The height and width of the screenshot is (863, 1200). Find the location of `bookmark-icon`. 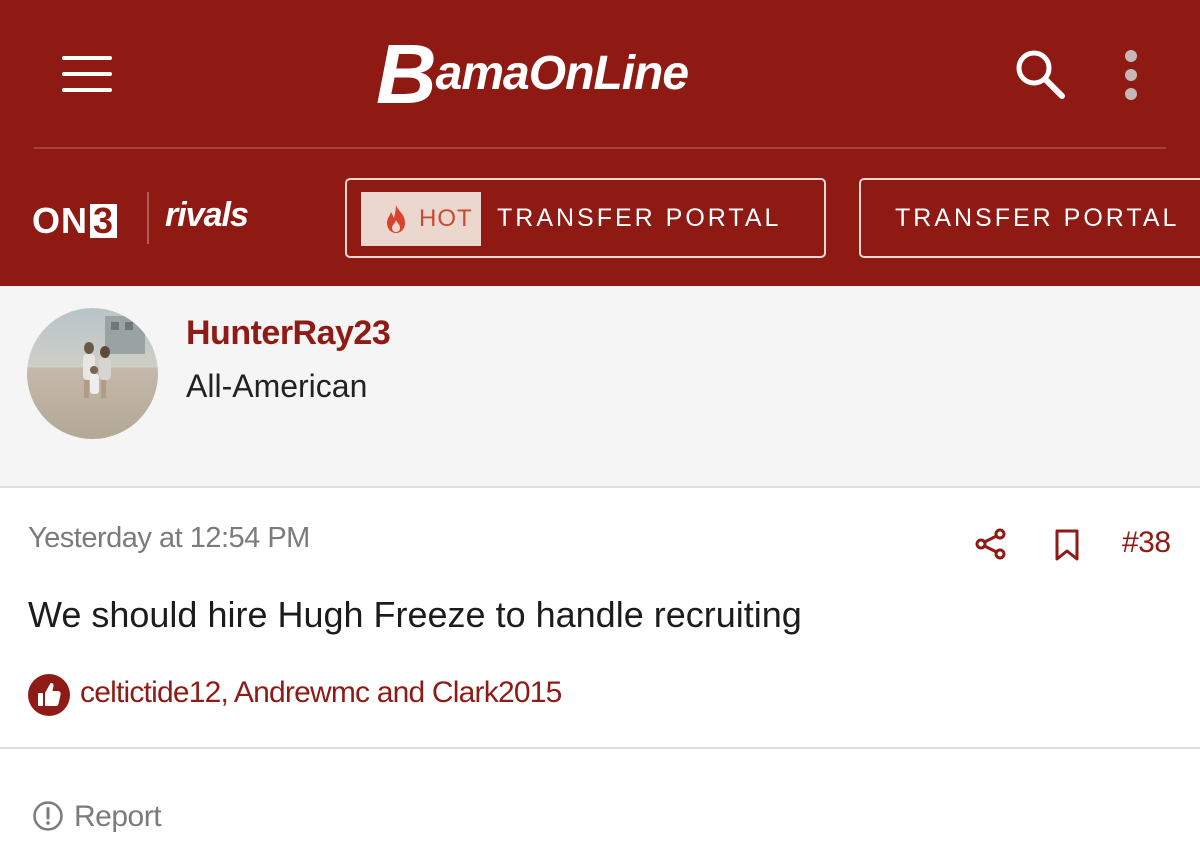

bookmark-icon is located at coordinates (1067, 545).